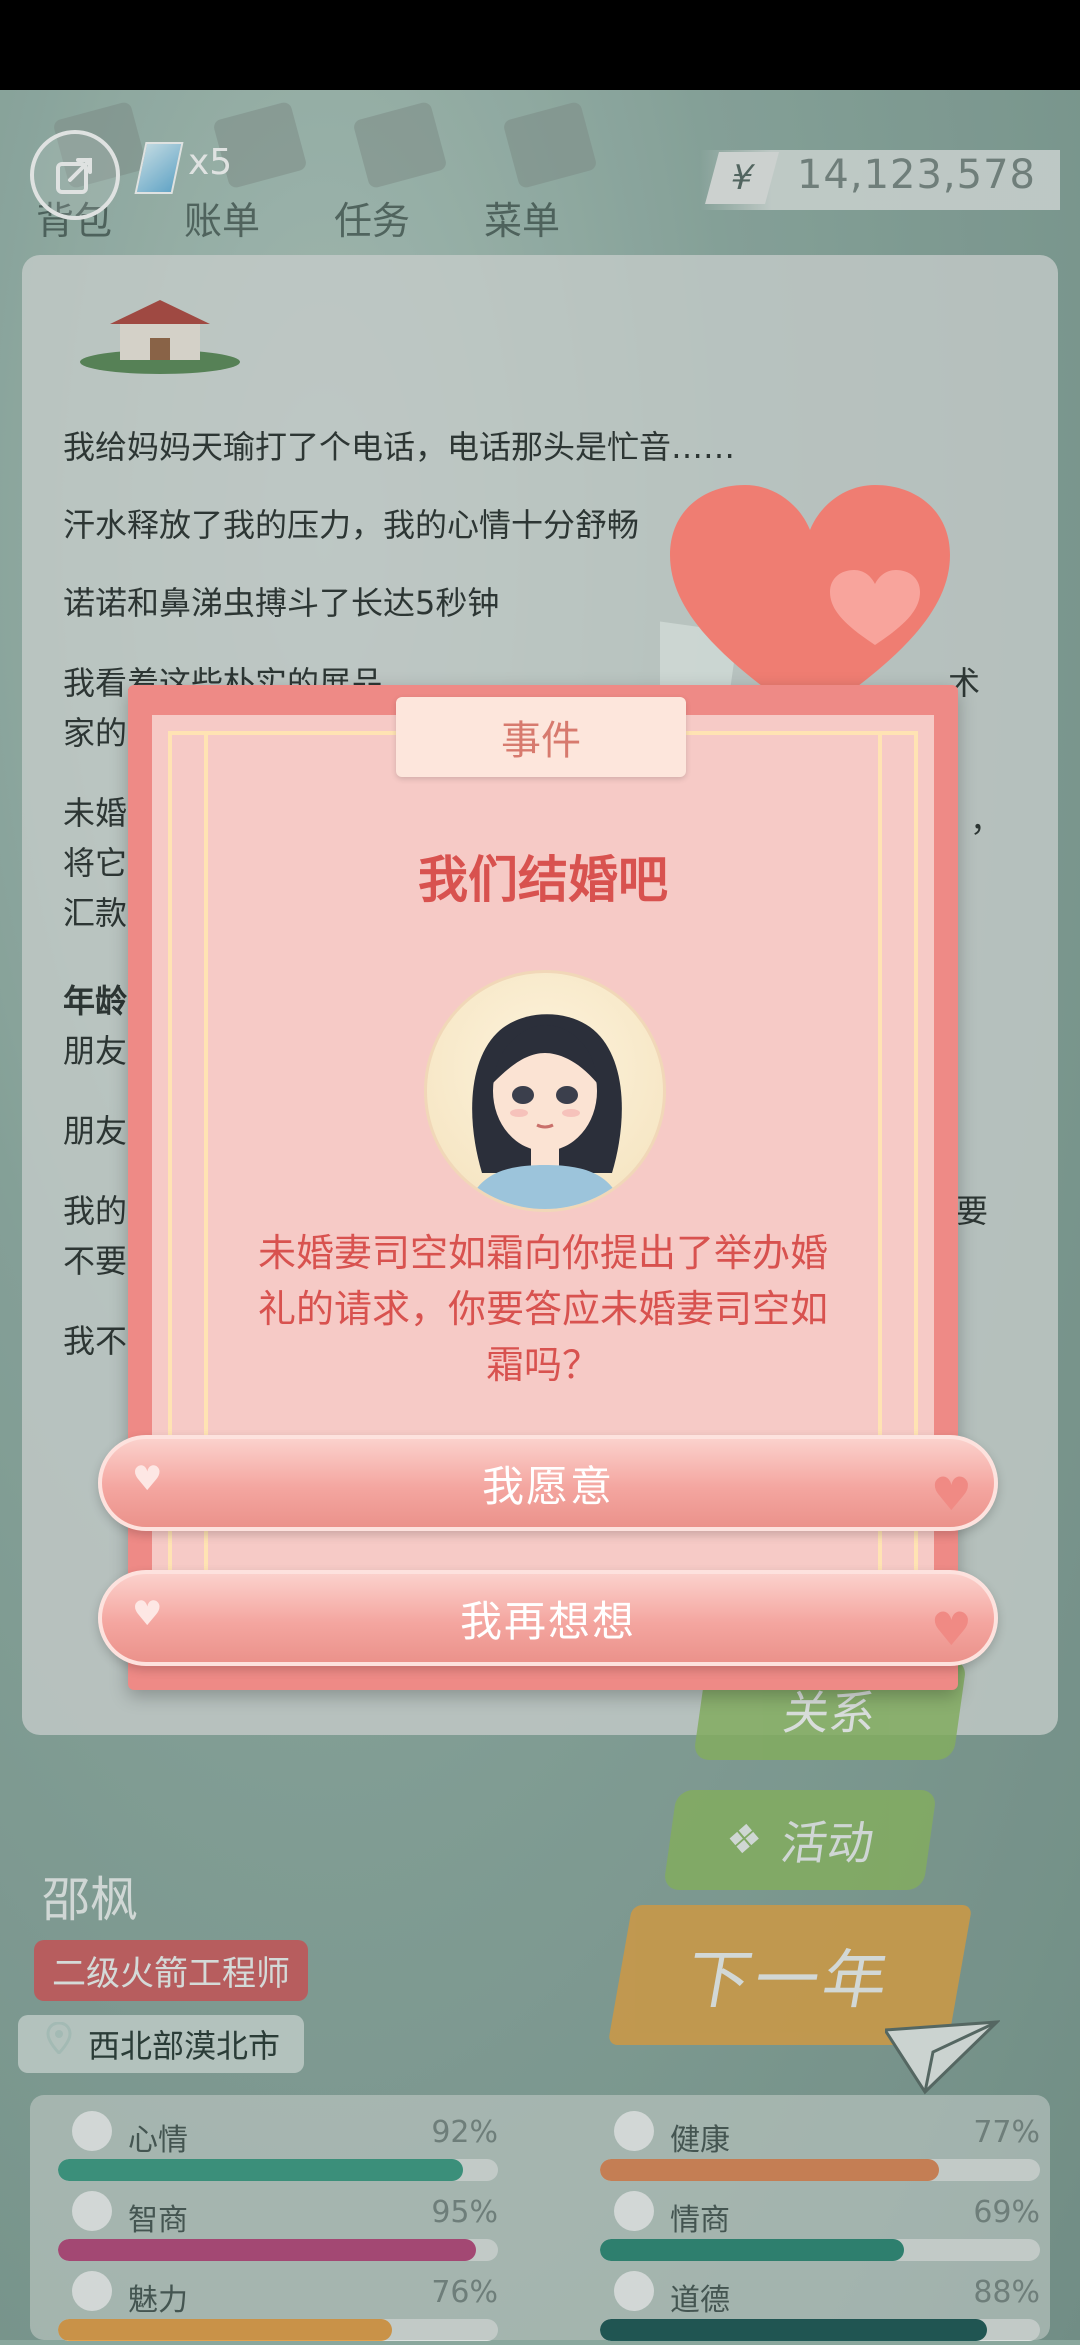  I want to click on dialog-tab-label: 事件, so click(541, 741).